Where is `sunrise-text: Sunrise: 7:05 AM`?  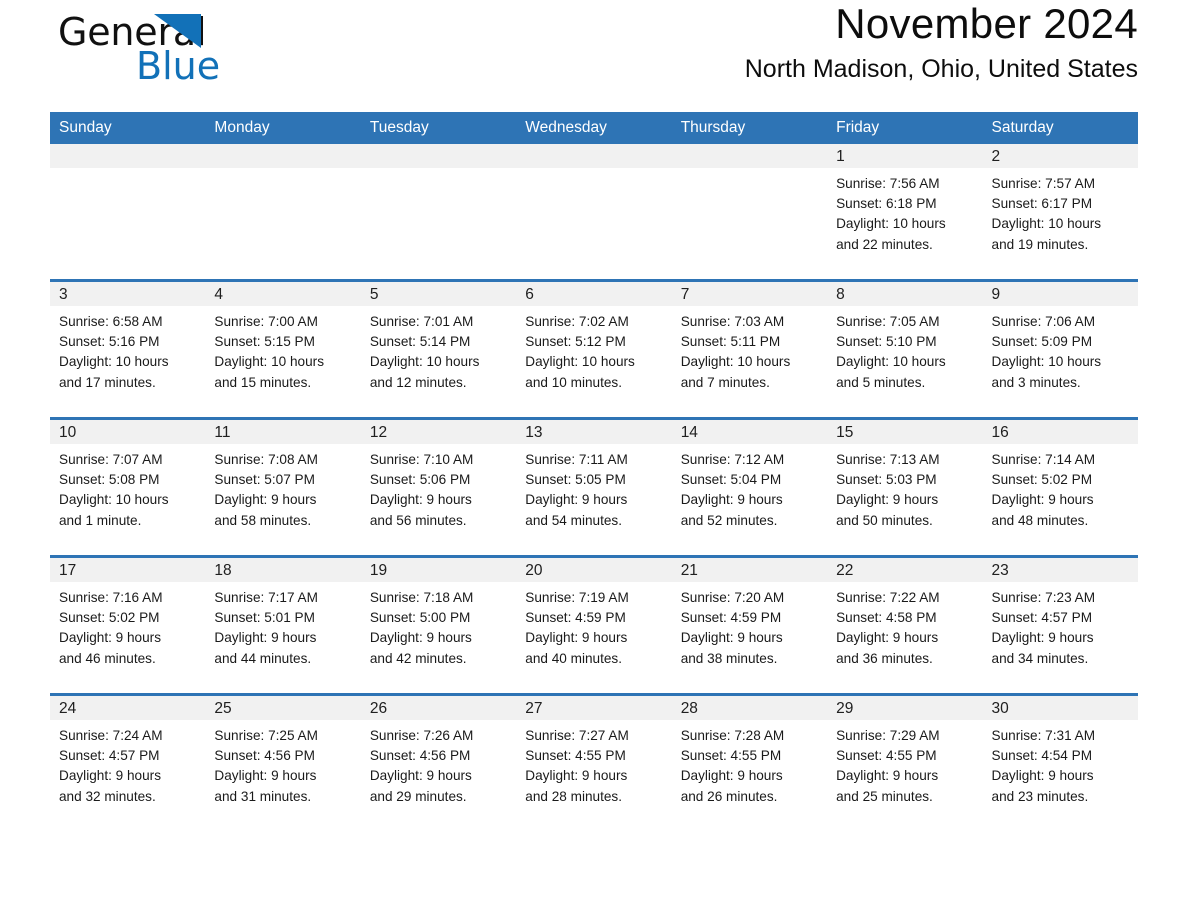
sunrise-text: Sunrise: 7:05 AM is located at coordinates (888, 321).